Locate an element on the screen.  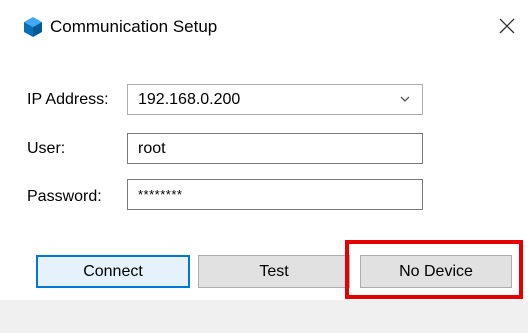
user-input: root is located at coordinates (275, 148).